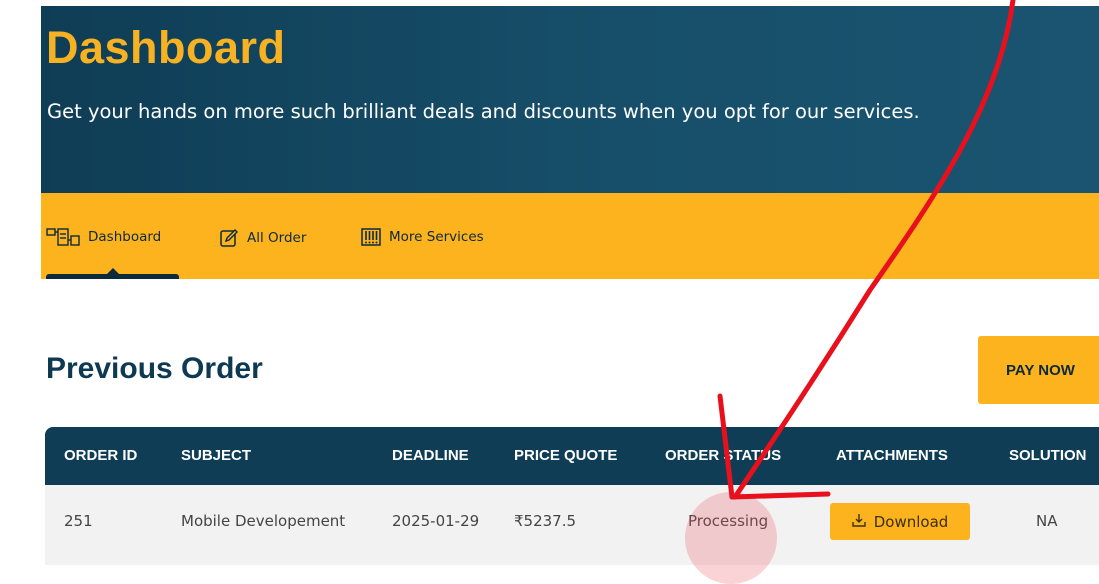  What do you see at coordinates (566, 455) in the screenshot?
I see `column-header-price-quote: PRICE QUOTE` at bounding box center [566, 455].